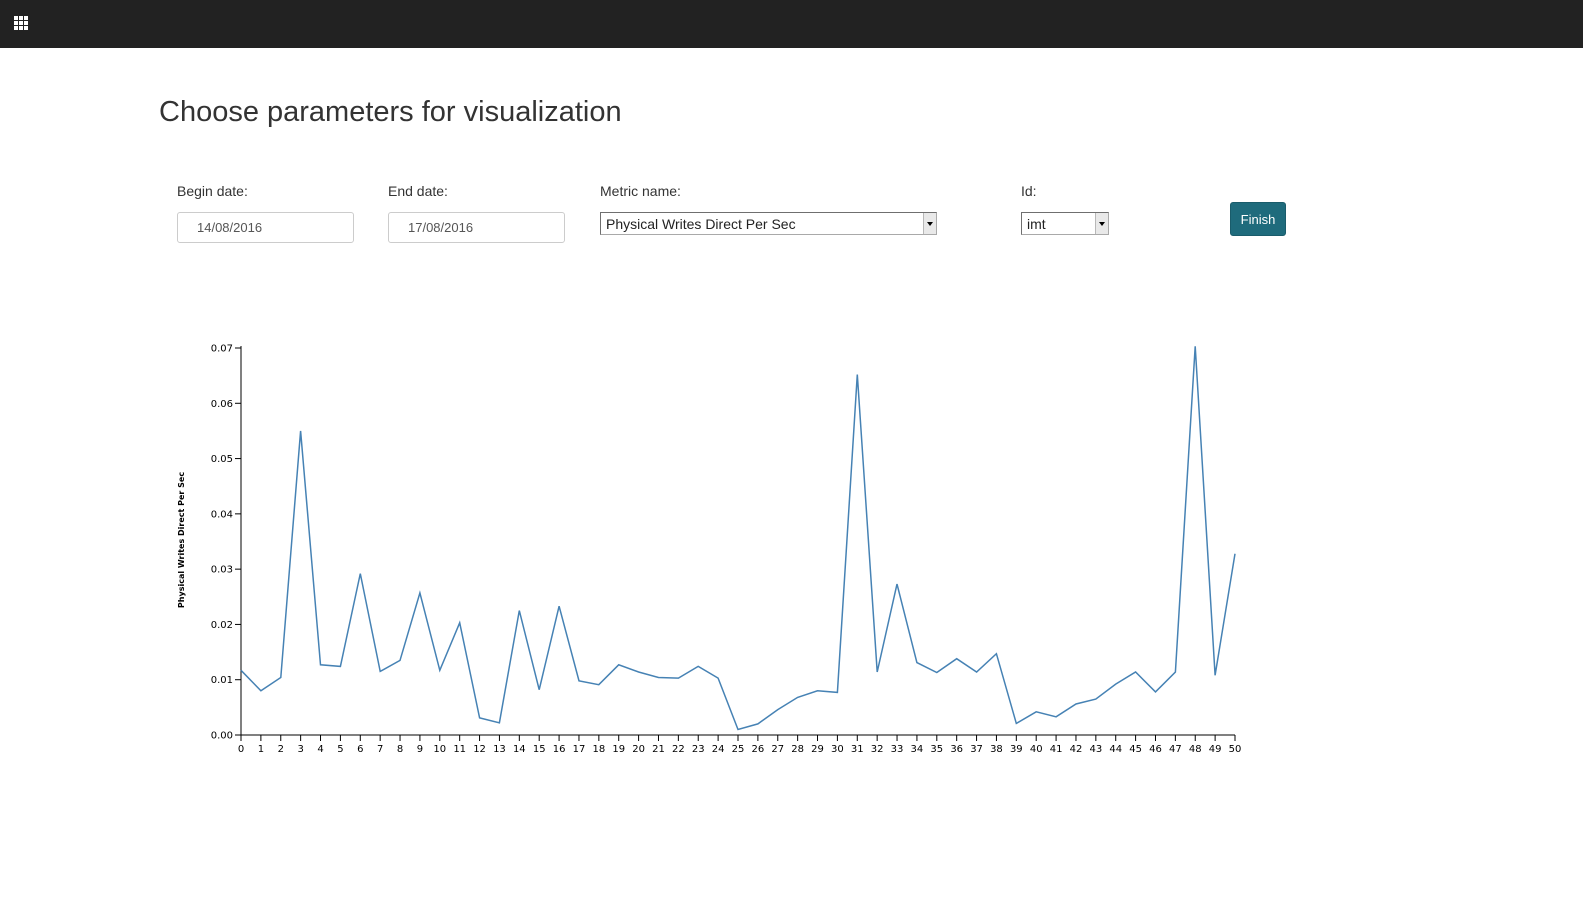  Describe the element at coordinates (698, 749) in the screenshot. I see `x-tick-label: 23` at that location.